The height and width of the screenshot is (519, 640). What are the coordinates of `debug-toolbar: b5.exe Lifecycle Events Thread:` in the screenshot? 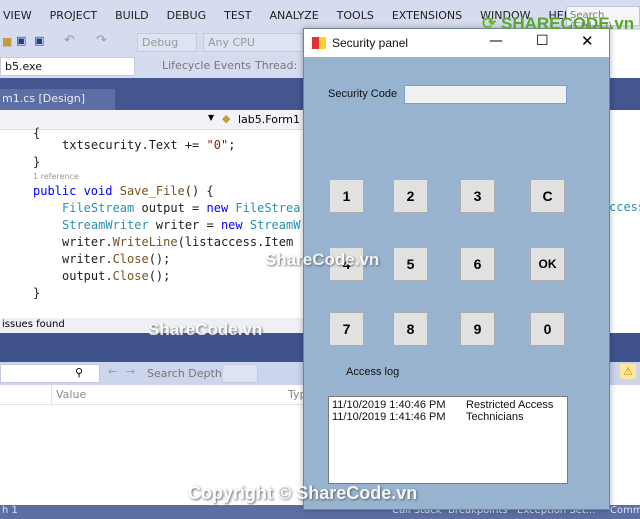 It's located at (151, 66).